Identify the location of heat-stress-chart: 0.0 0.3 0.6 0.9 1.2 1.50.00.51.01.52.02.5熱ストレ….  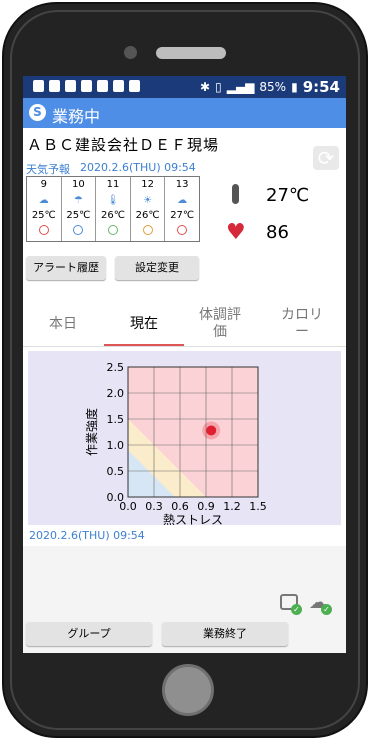
(175, 443).